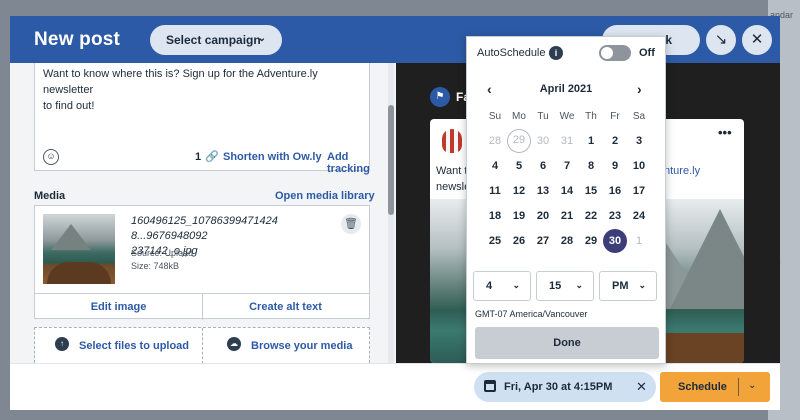 The height and width of the screenshot is (420, 800). Describe the element at coordinates (615, 141) in the screenshot. I see `calendar-day: 2` at that location.